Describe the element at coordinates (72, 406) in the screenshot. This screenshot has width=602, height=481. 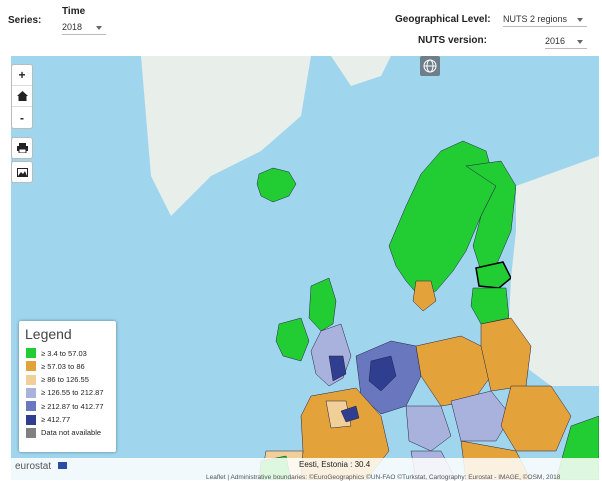
I see `legend-label: ≥ 212.87 to 412.77` at that location.